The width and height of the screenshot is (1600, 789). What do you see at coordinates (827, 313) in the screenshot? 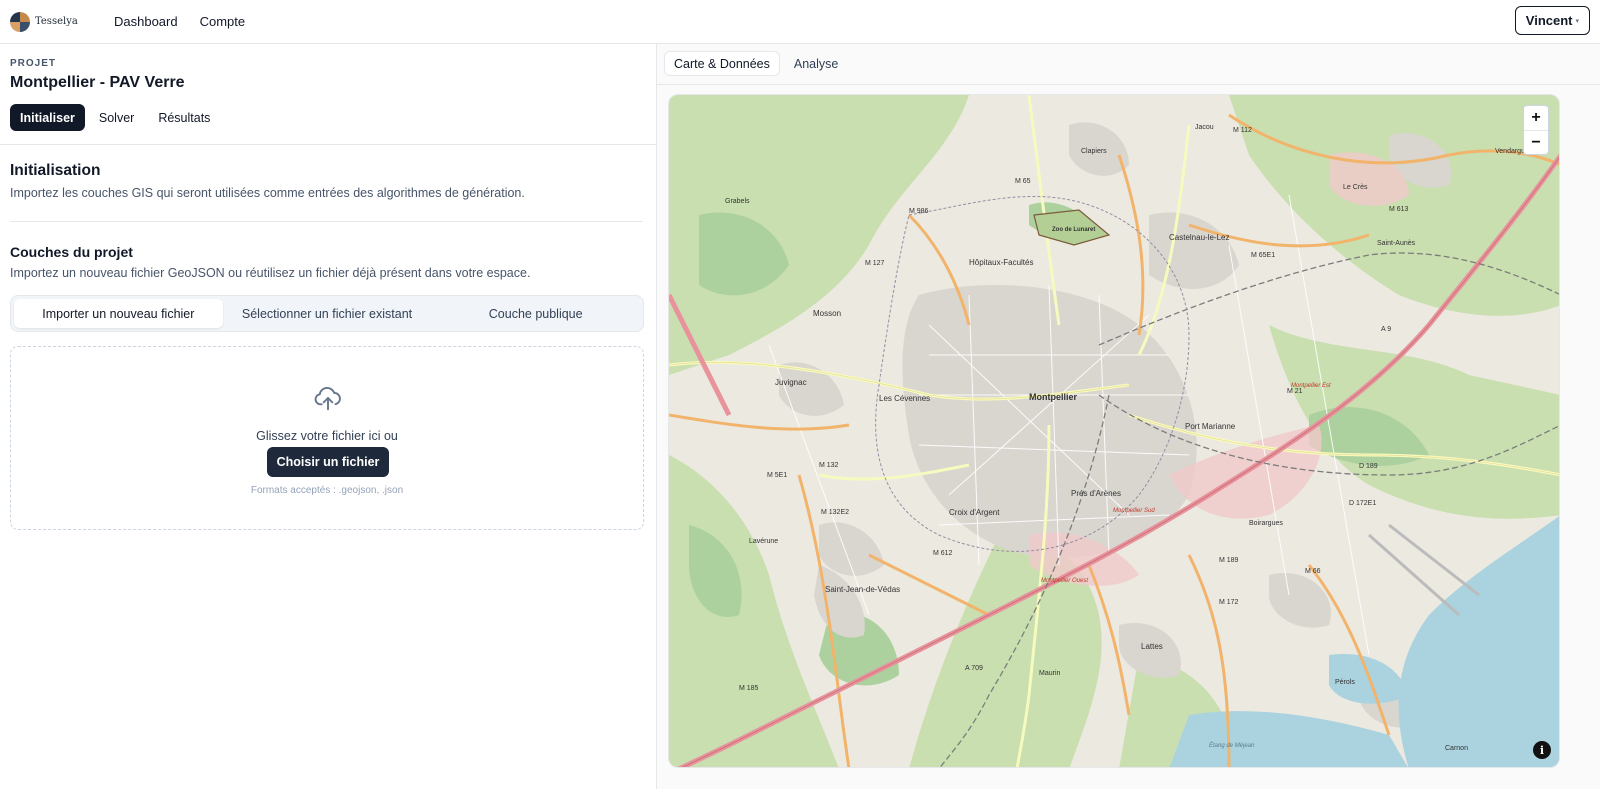
I see `map-label-mosson: Mosson` at bounding box center [827, 313].